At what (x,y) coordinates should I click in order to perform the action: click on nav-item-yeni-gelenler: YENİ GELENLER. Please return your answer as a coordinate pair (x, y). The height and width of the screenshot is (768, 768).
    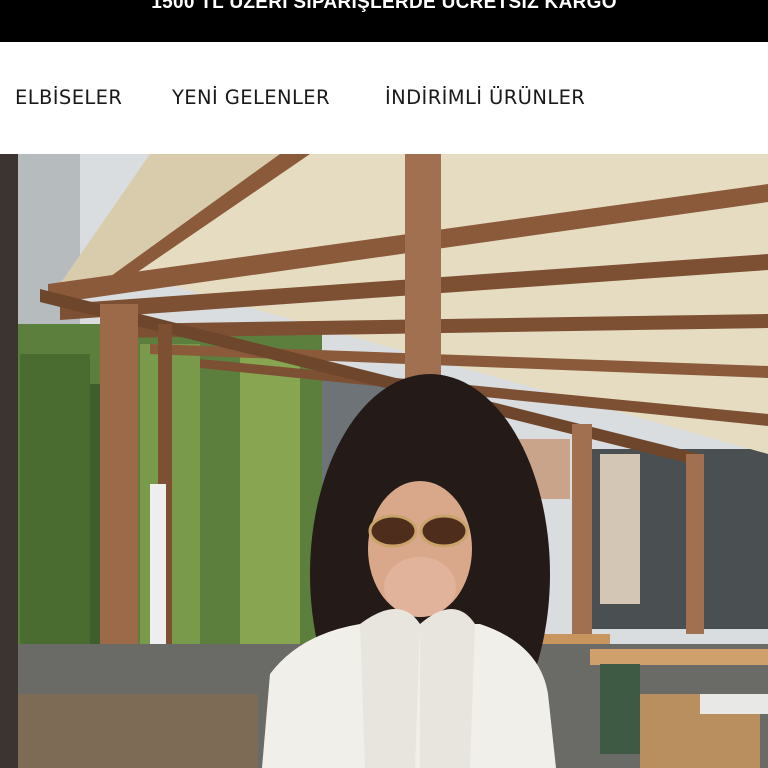
    Looking at the image, I should click on (251, 97).